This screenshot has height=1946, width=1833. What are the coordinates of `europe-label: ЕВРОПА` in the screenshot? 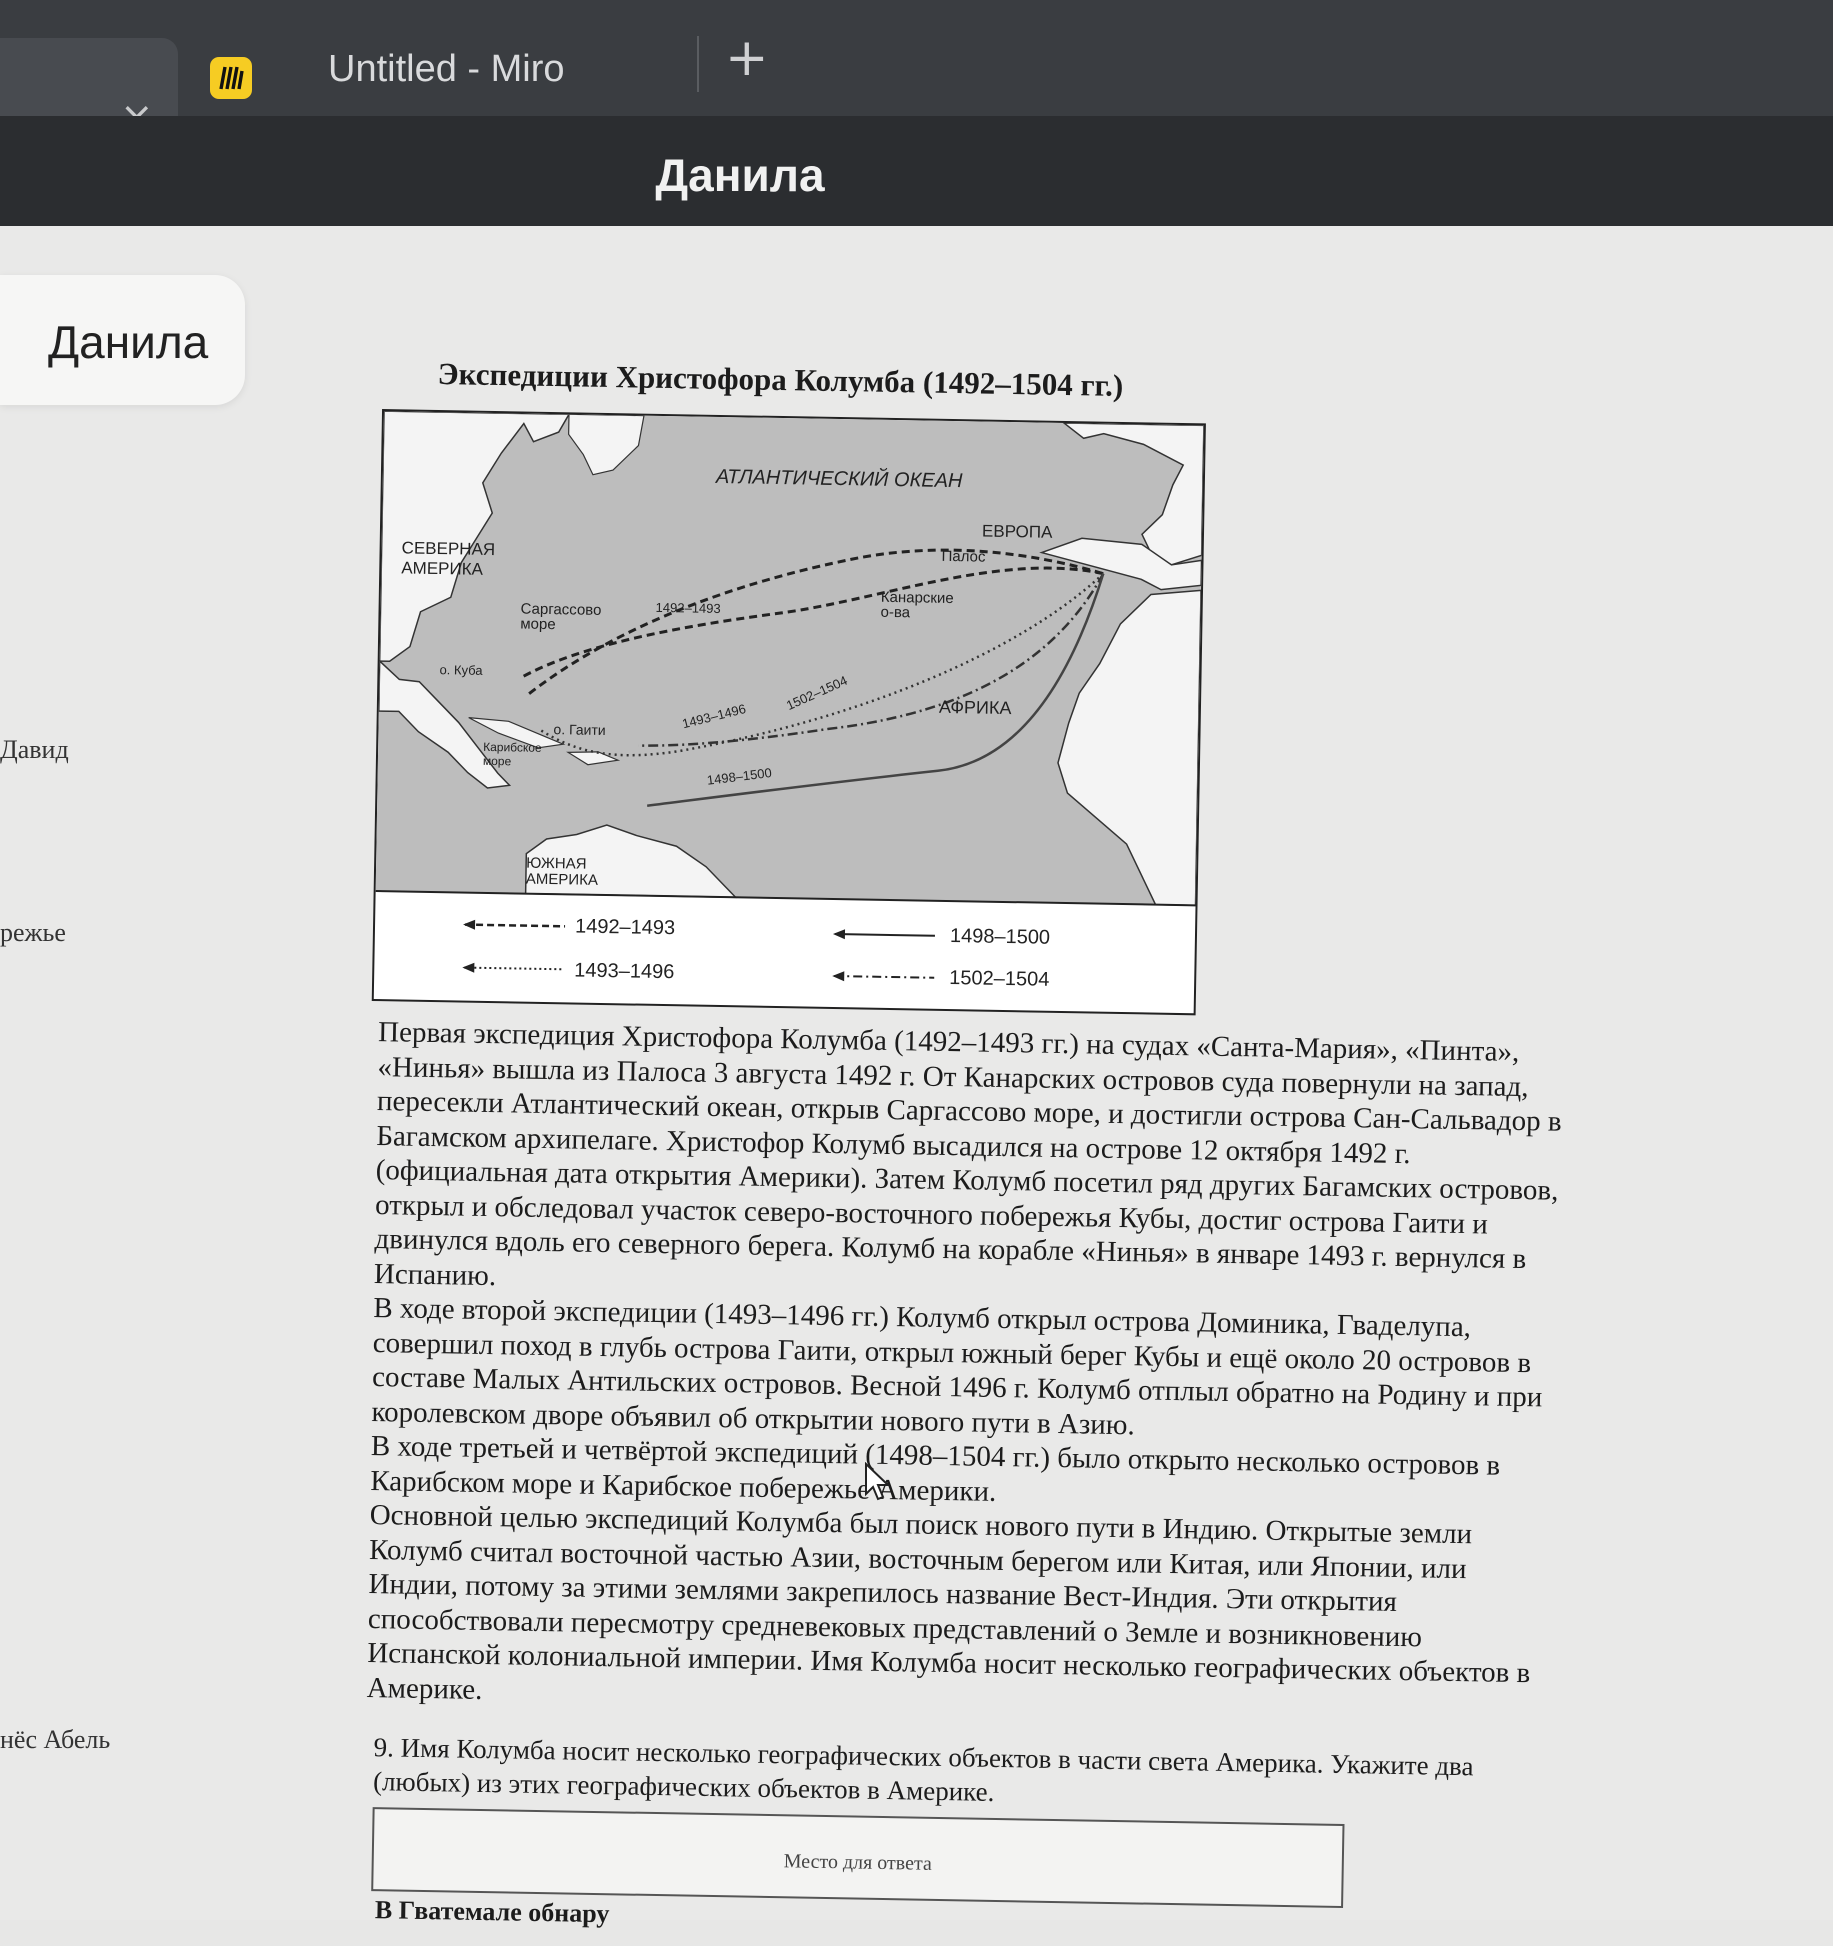 It's located at (1017, 532).